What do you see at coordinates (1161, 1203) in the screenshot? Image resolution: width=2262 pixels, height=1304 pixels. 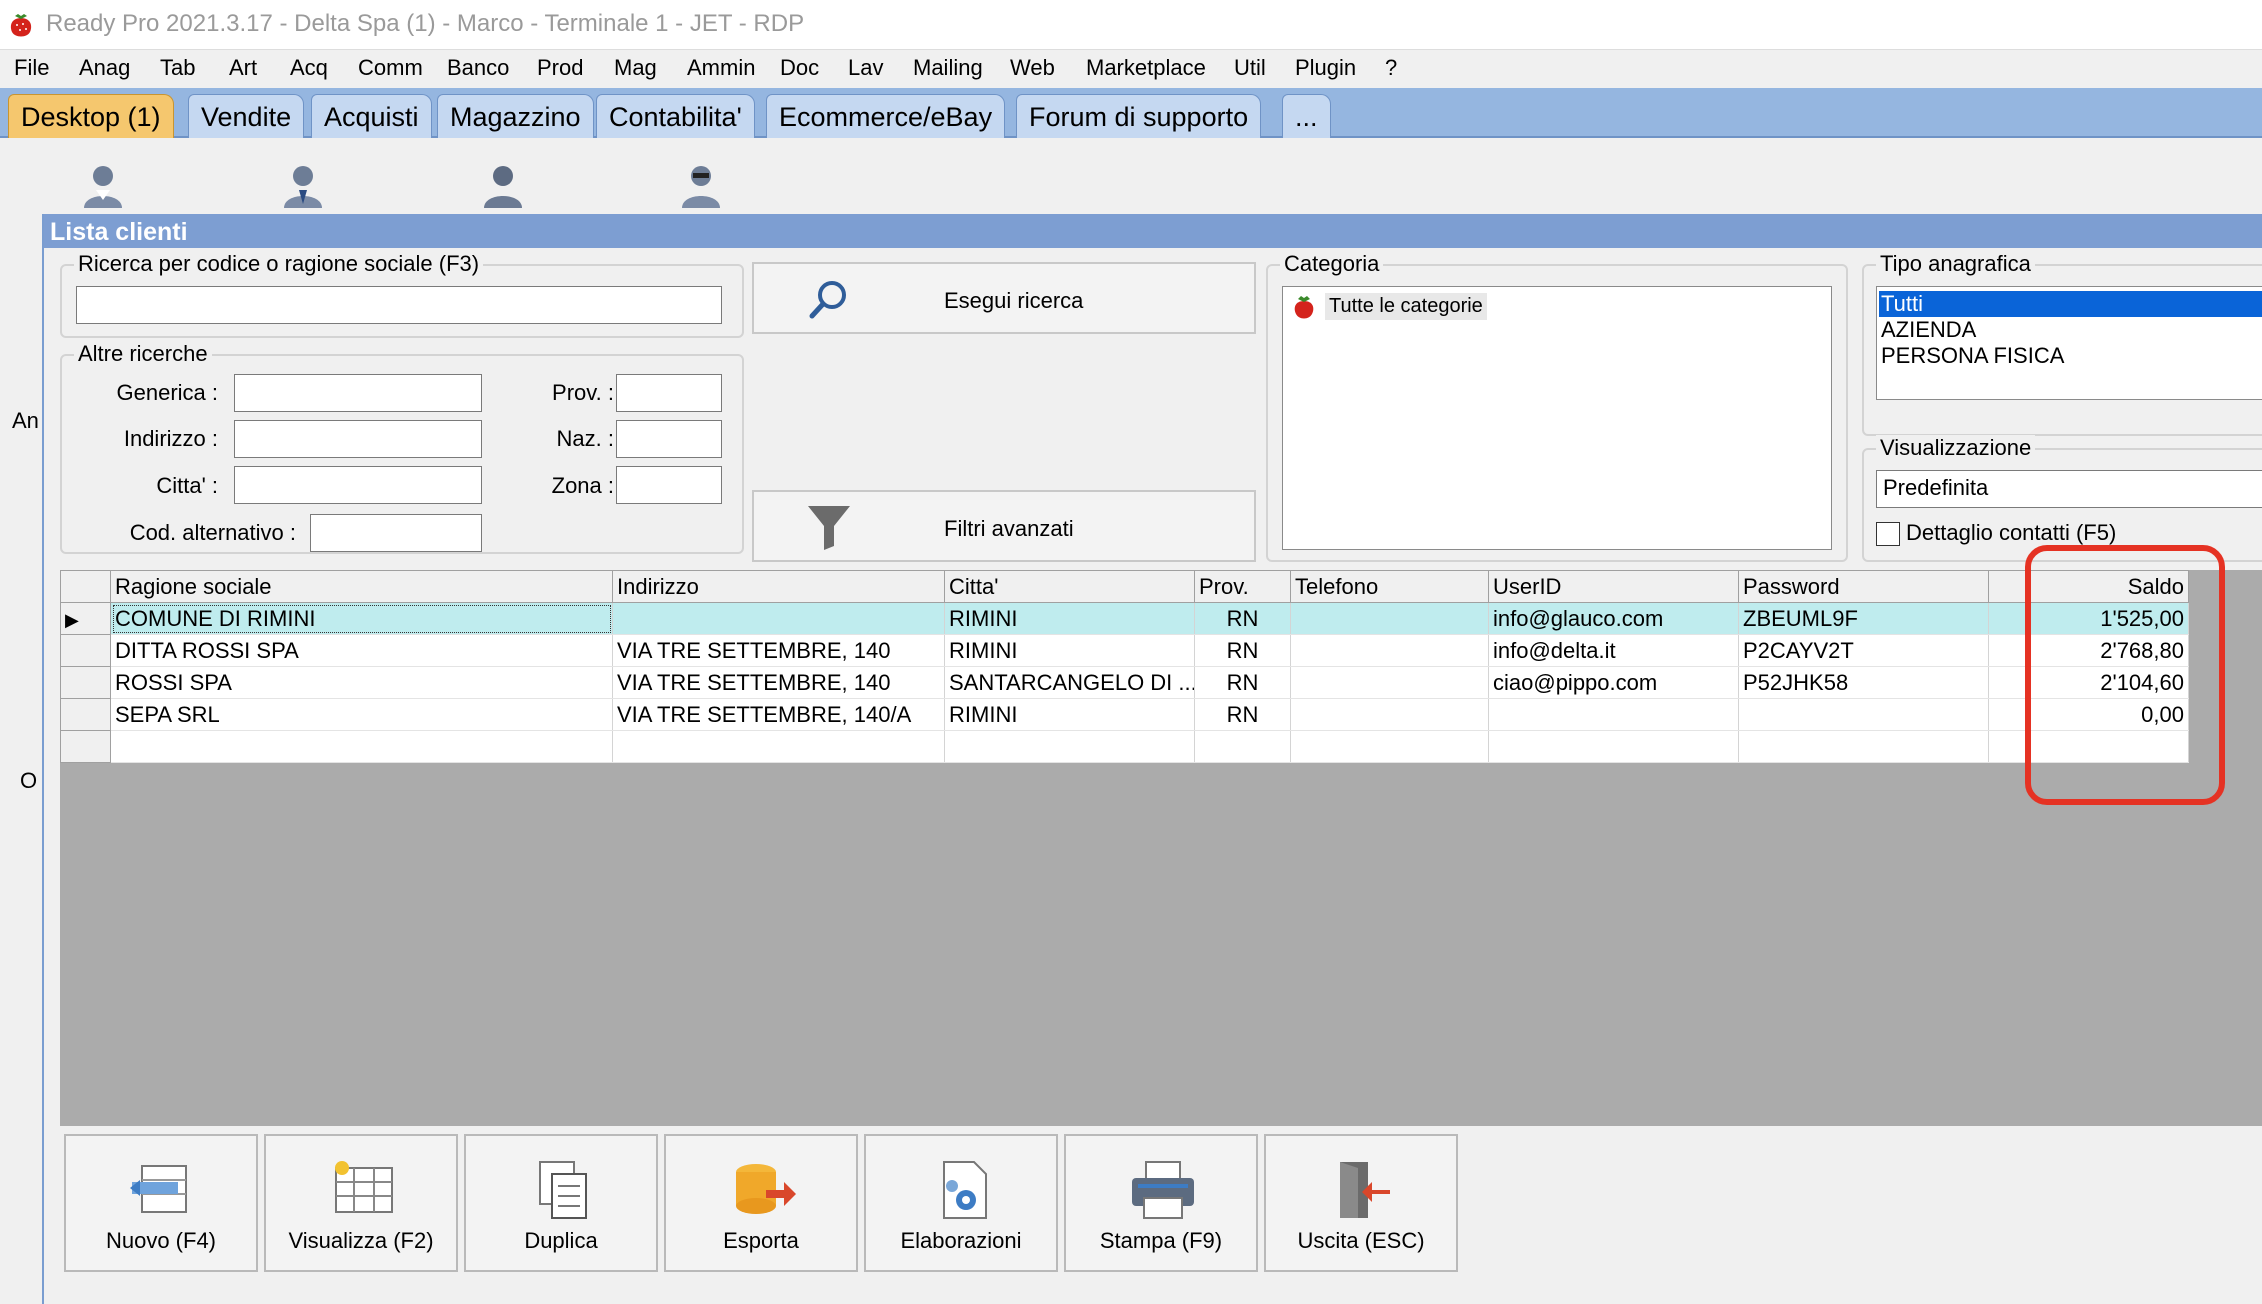 I see `print-button: Stampa (F9)` at bounding box center [1161, 1203].